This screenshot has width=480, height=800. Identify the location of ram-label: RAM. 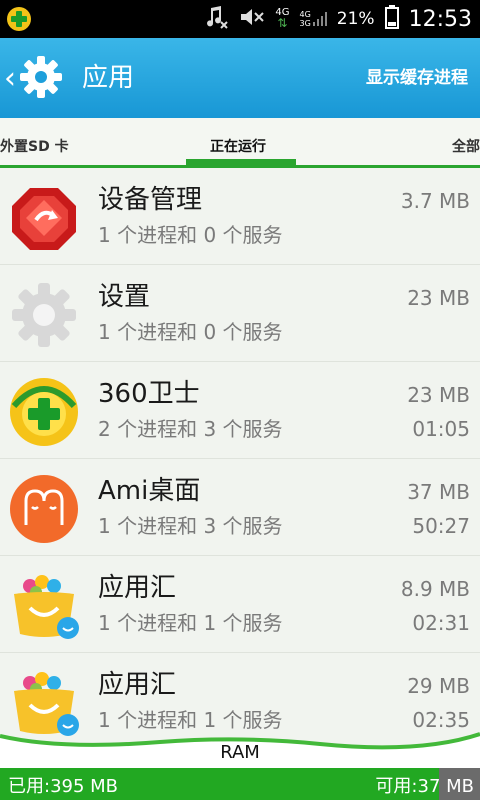
(240, 752).